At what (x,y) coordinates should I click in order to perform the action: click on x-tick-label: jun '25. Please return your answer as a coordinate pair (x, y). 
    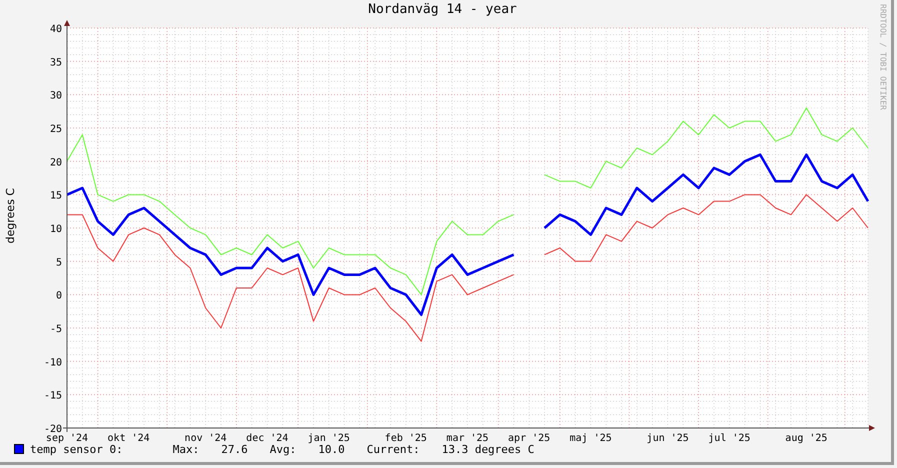
    Looking at the image, I should click on (667, 438).